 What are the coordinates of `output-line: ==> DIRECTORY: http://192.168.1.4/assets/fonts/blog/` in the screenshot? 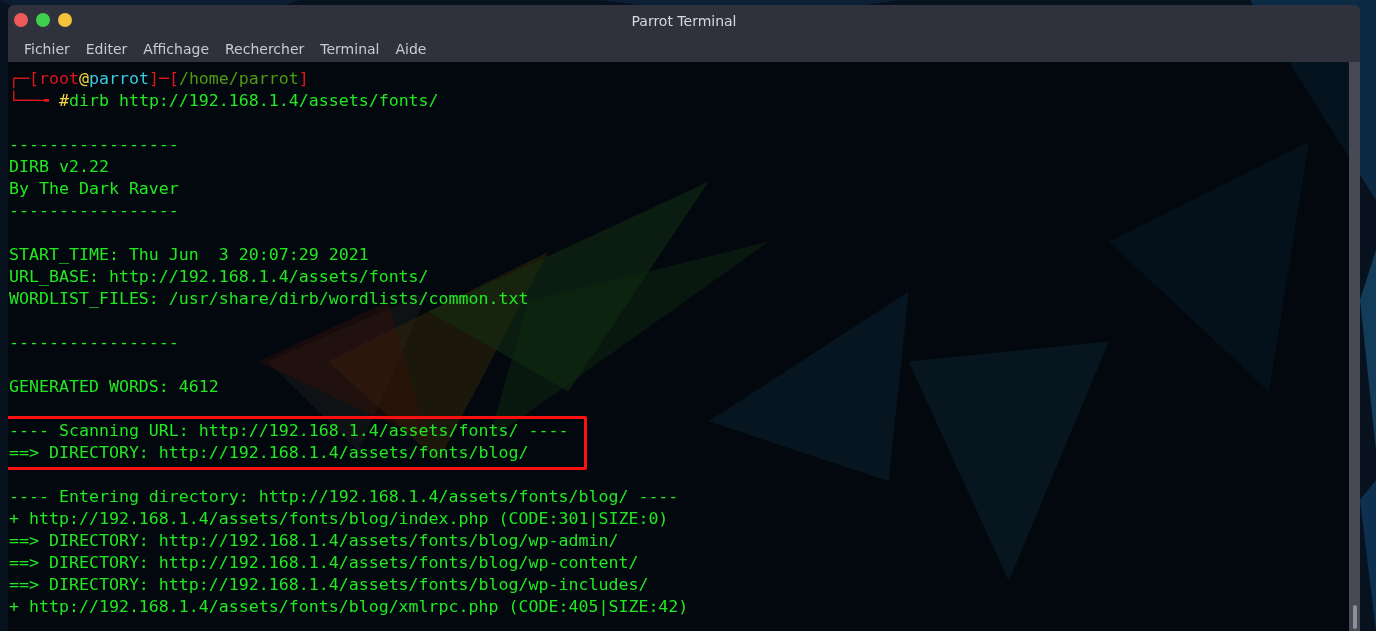 It's located at (269, 453).